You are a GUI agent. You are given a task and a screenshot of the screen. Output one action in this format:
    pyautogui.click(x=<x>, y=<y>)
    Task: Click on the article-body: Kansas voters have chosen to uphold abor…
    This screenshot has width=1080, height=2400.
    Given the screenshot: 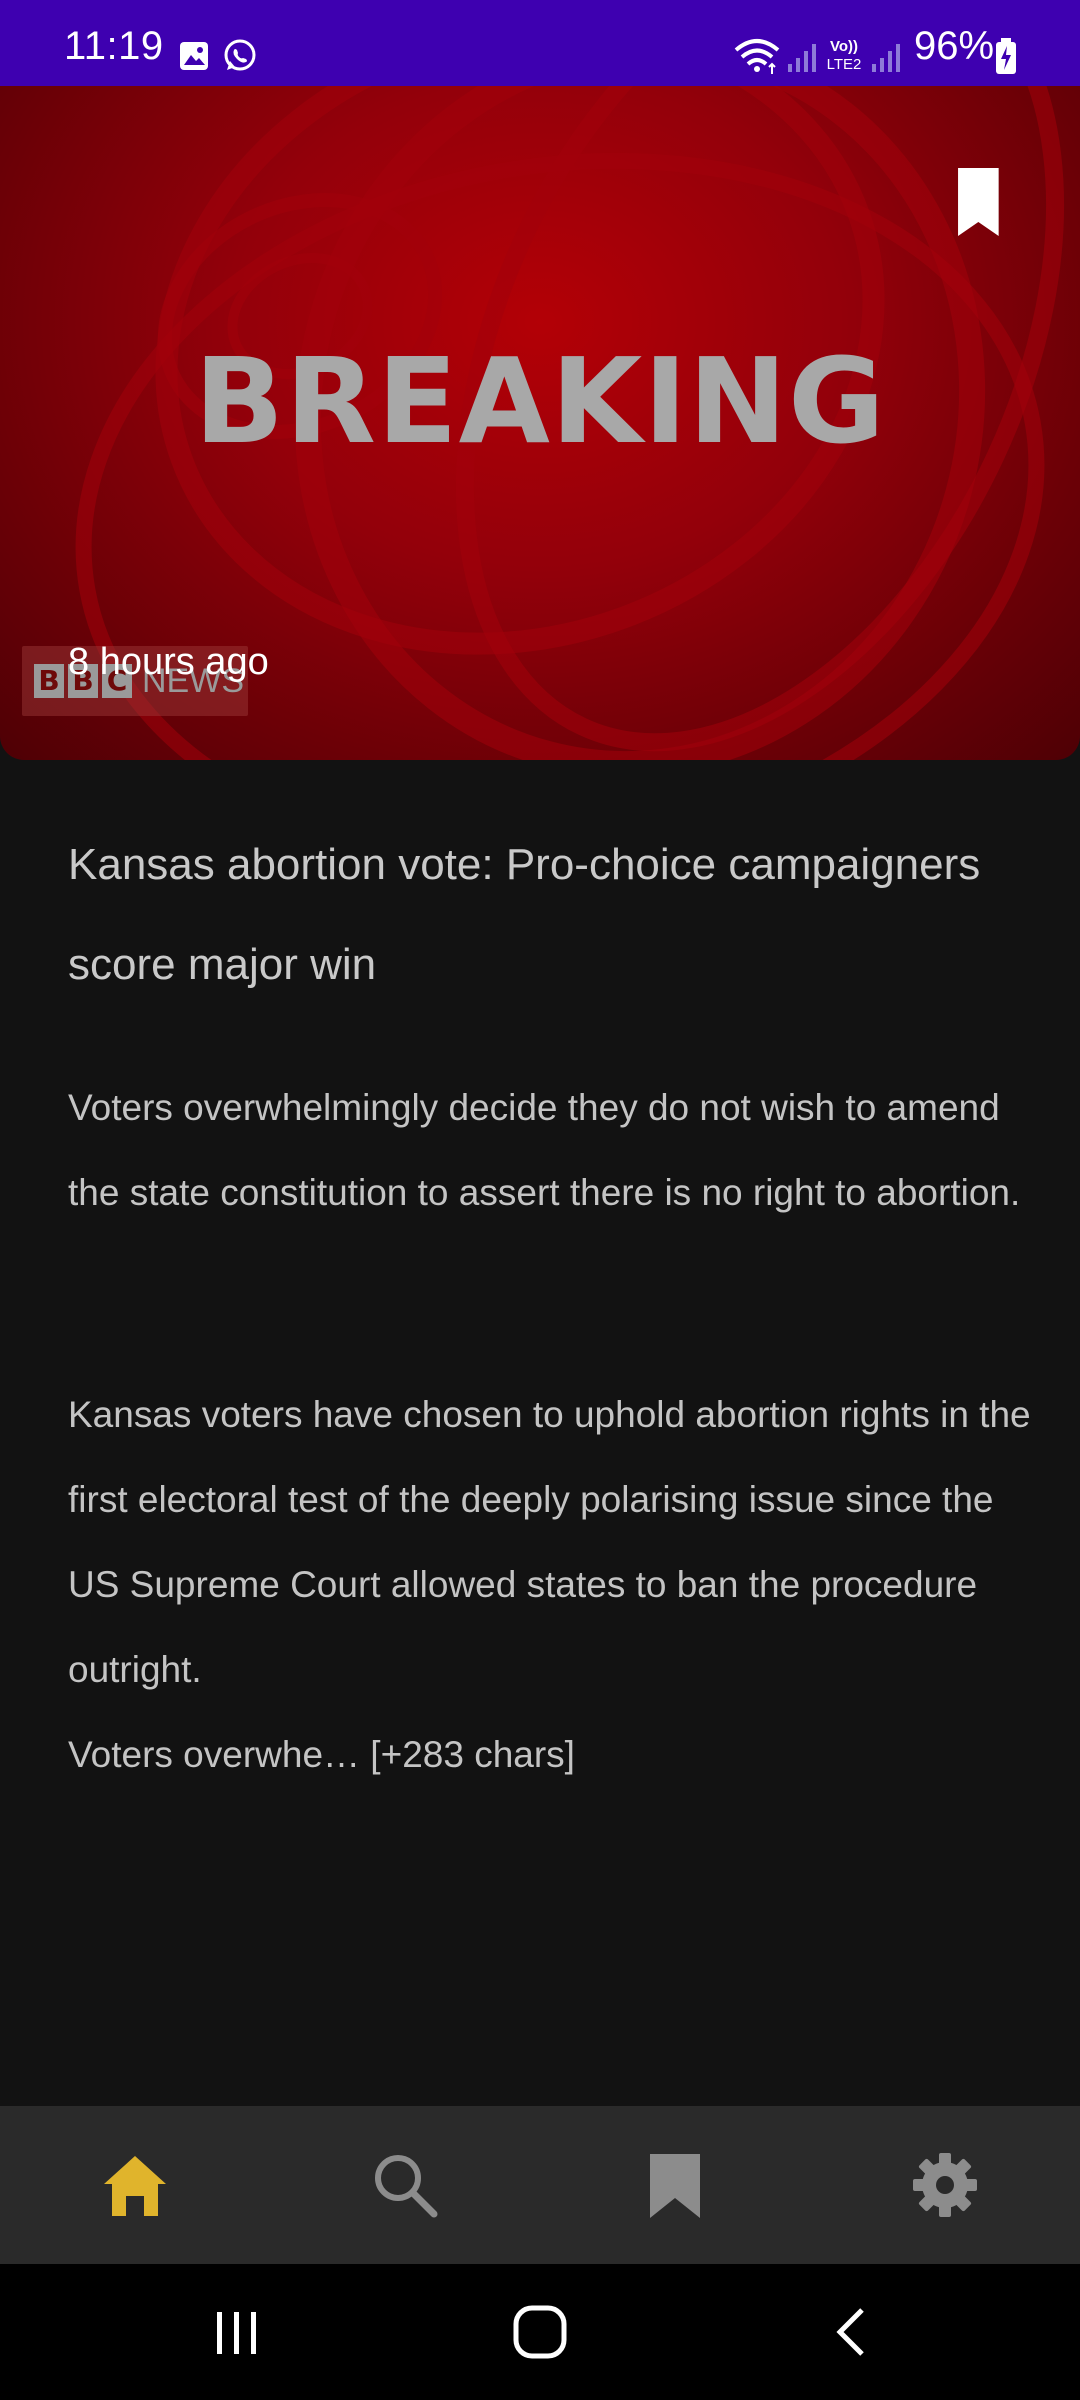 What is the action you would take?
    pyautogui.click(x=549, y=1542)
    